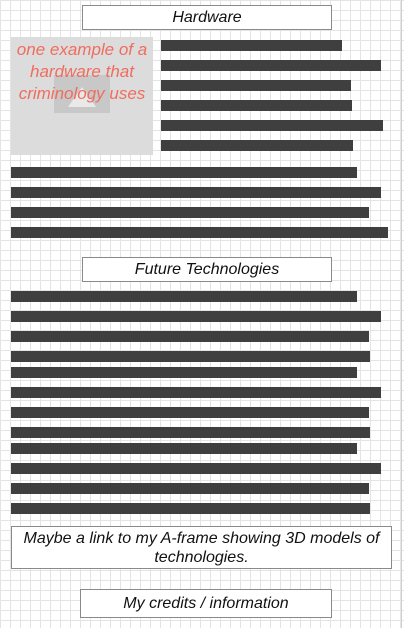 This screenshot has height=628, width=404. I want to click on future-technologies-heading: Future Technologies, so click(207, 269).